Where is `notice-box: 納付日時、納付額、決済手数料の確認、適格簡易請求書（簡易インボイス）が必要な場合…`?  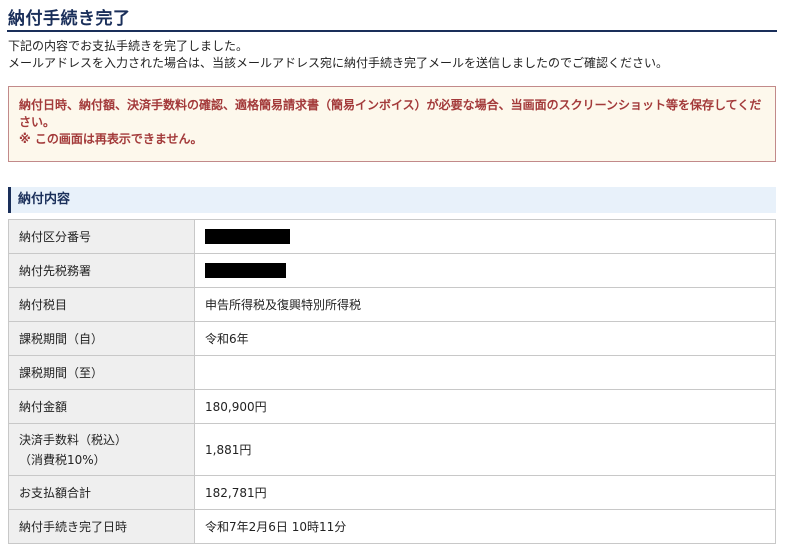 notice-box: 納付日時、納付額、決済手数料の確認、適格簡易請求書（簡易インボイス）が必要な場合… is located at coordinates (392, 124).